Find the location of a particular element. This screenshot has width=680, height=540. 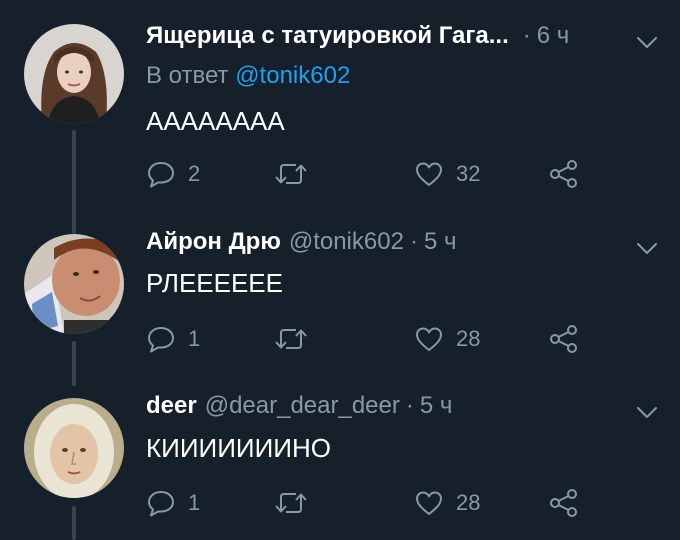

reply-mention-link: @tonik602 is located at coordinates (292, 75).